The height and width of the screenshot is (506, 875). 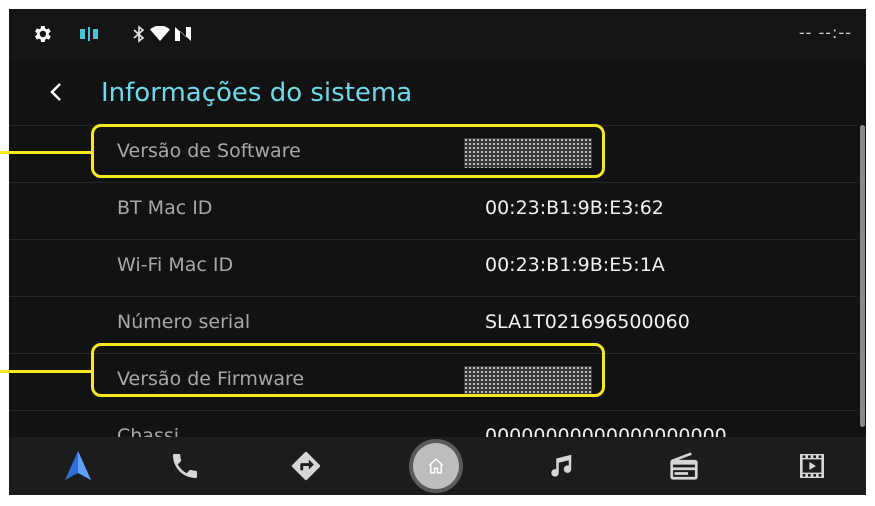 I want to click on list-item-chassis: Chassi 00000000000000000000, so click(x=433, y=423).